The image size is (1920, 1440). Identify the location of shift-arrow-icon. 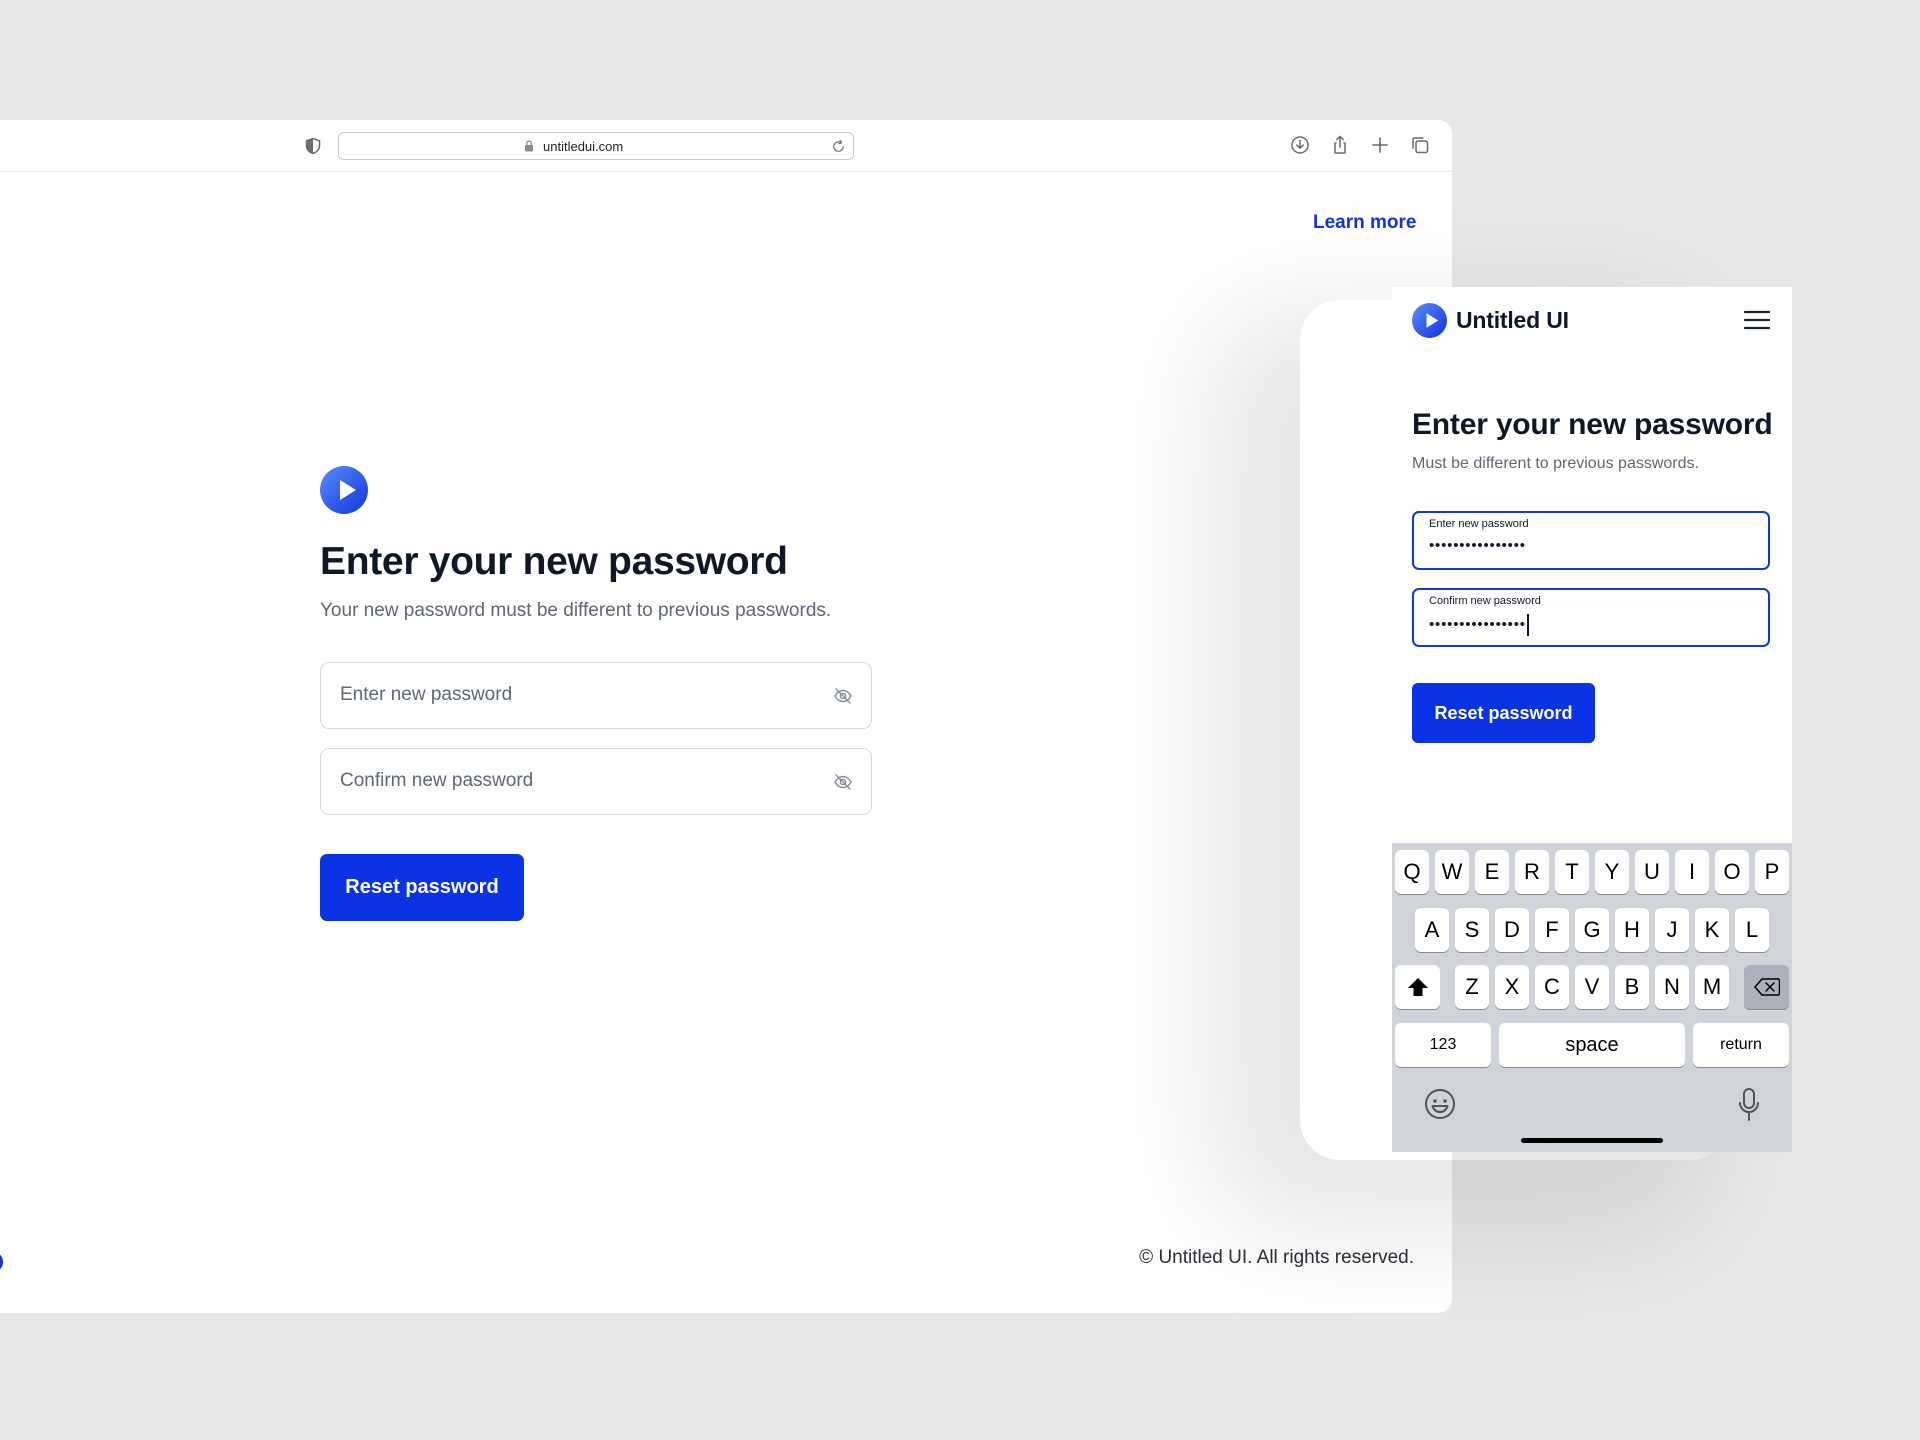
(1417, 987).